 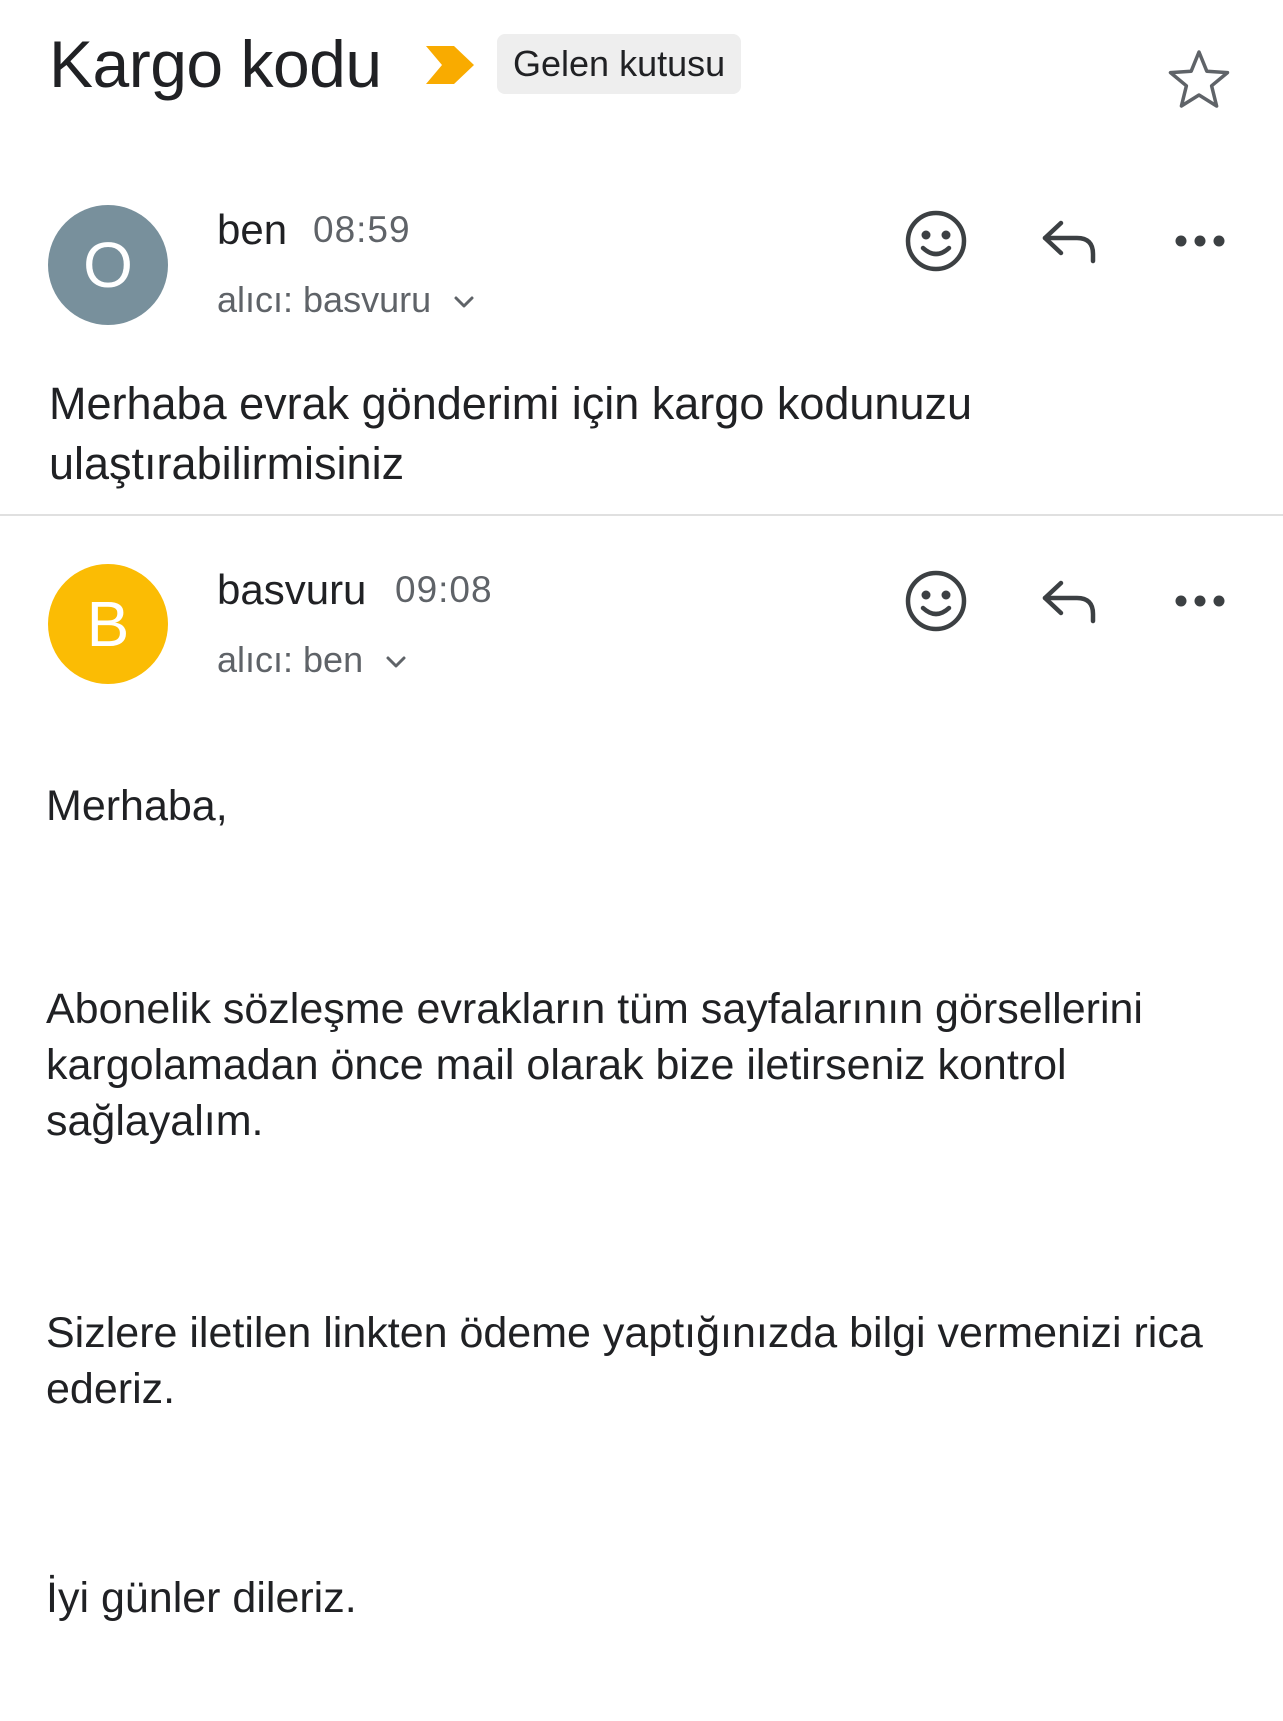 I want to click on recipient-text: alıcı: ben, so click(x=290, y=659).